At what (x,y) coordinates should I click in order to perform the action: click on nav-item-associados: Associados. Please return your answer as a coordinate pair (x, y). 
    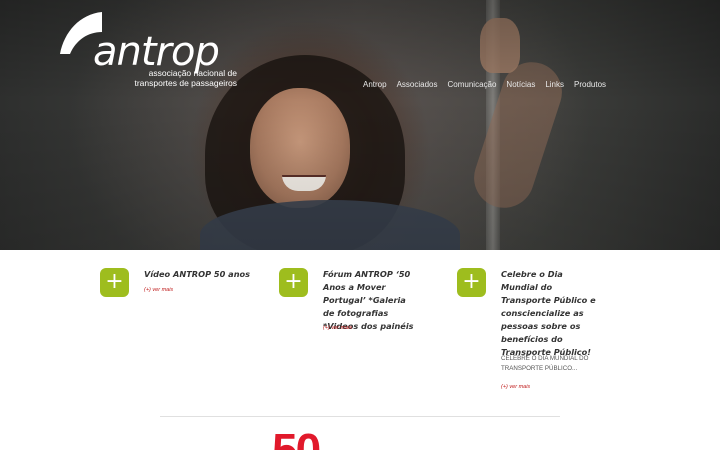
    Looking at the image, I should click on (417, 84).